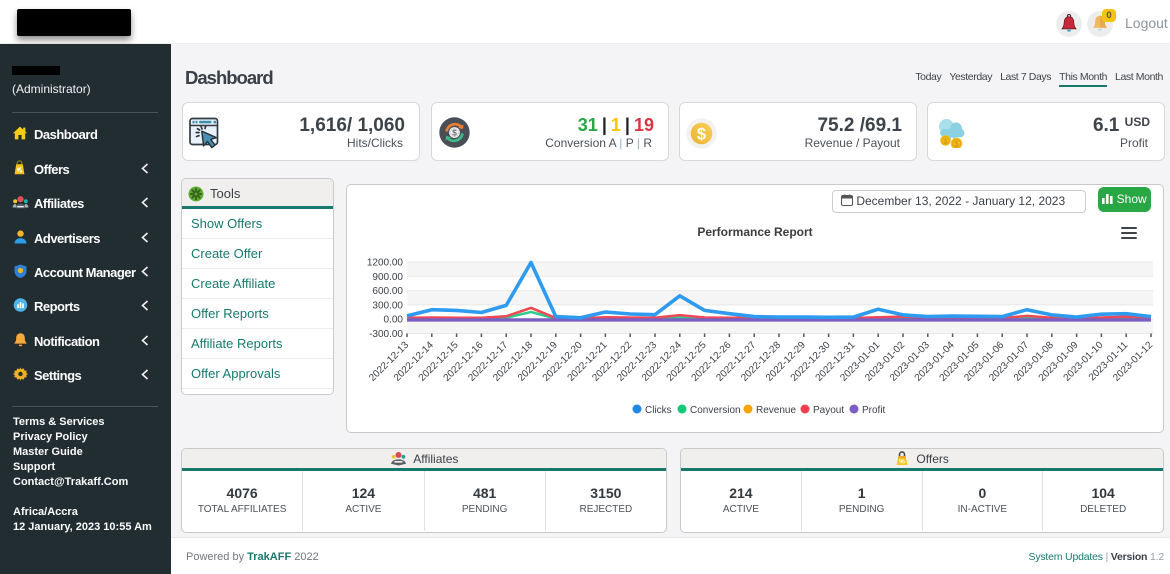  What do you see at coordinates (658, 410) in the screenshot?
I see `svg-text: Clicks` at bounding box center [658, 410].